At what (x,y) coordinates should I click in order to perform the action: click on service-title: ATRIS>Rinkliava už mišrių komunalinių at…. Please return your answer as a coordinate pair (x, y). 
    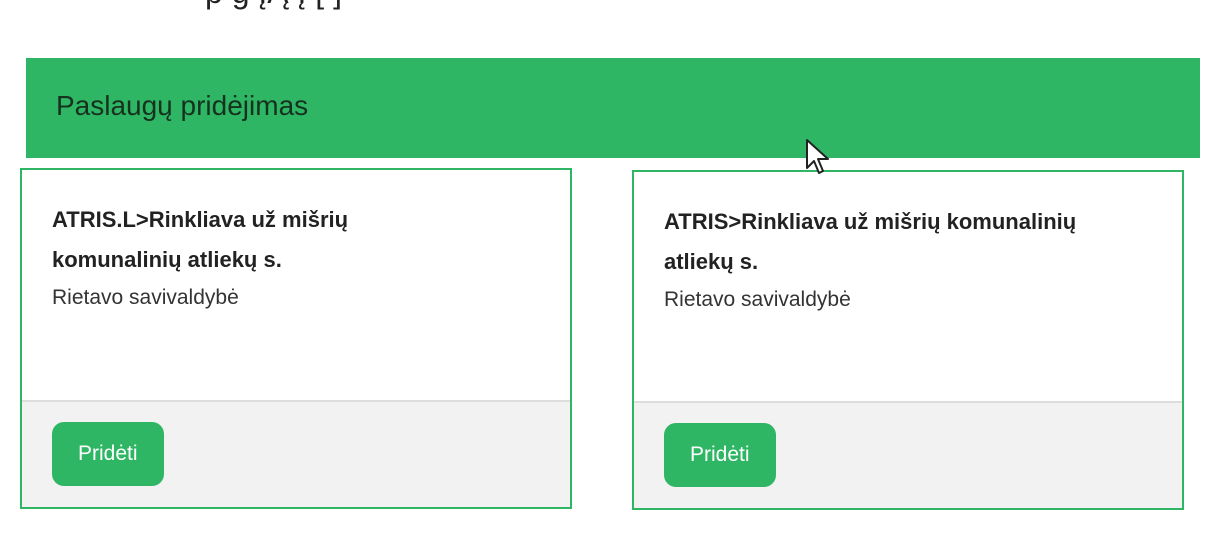
    Looking at the image, I should click on (870, 241).